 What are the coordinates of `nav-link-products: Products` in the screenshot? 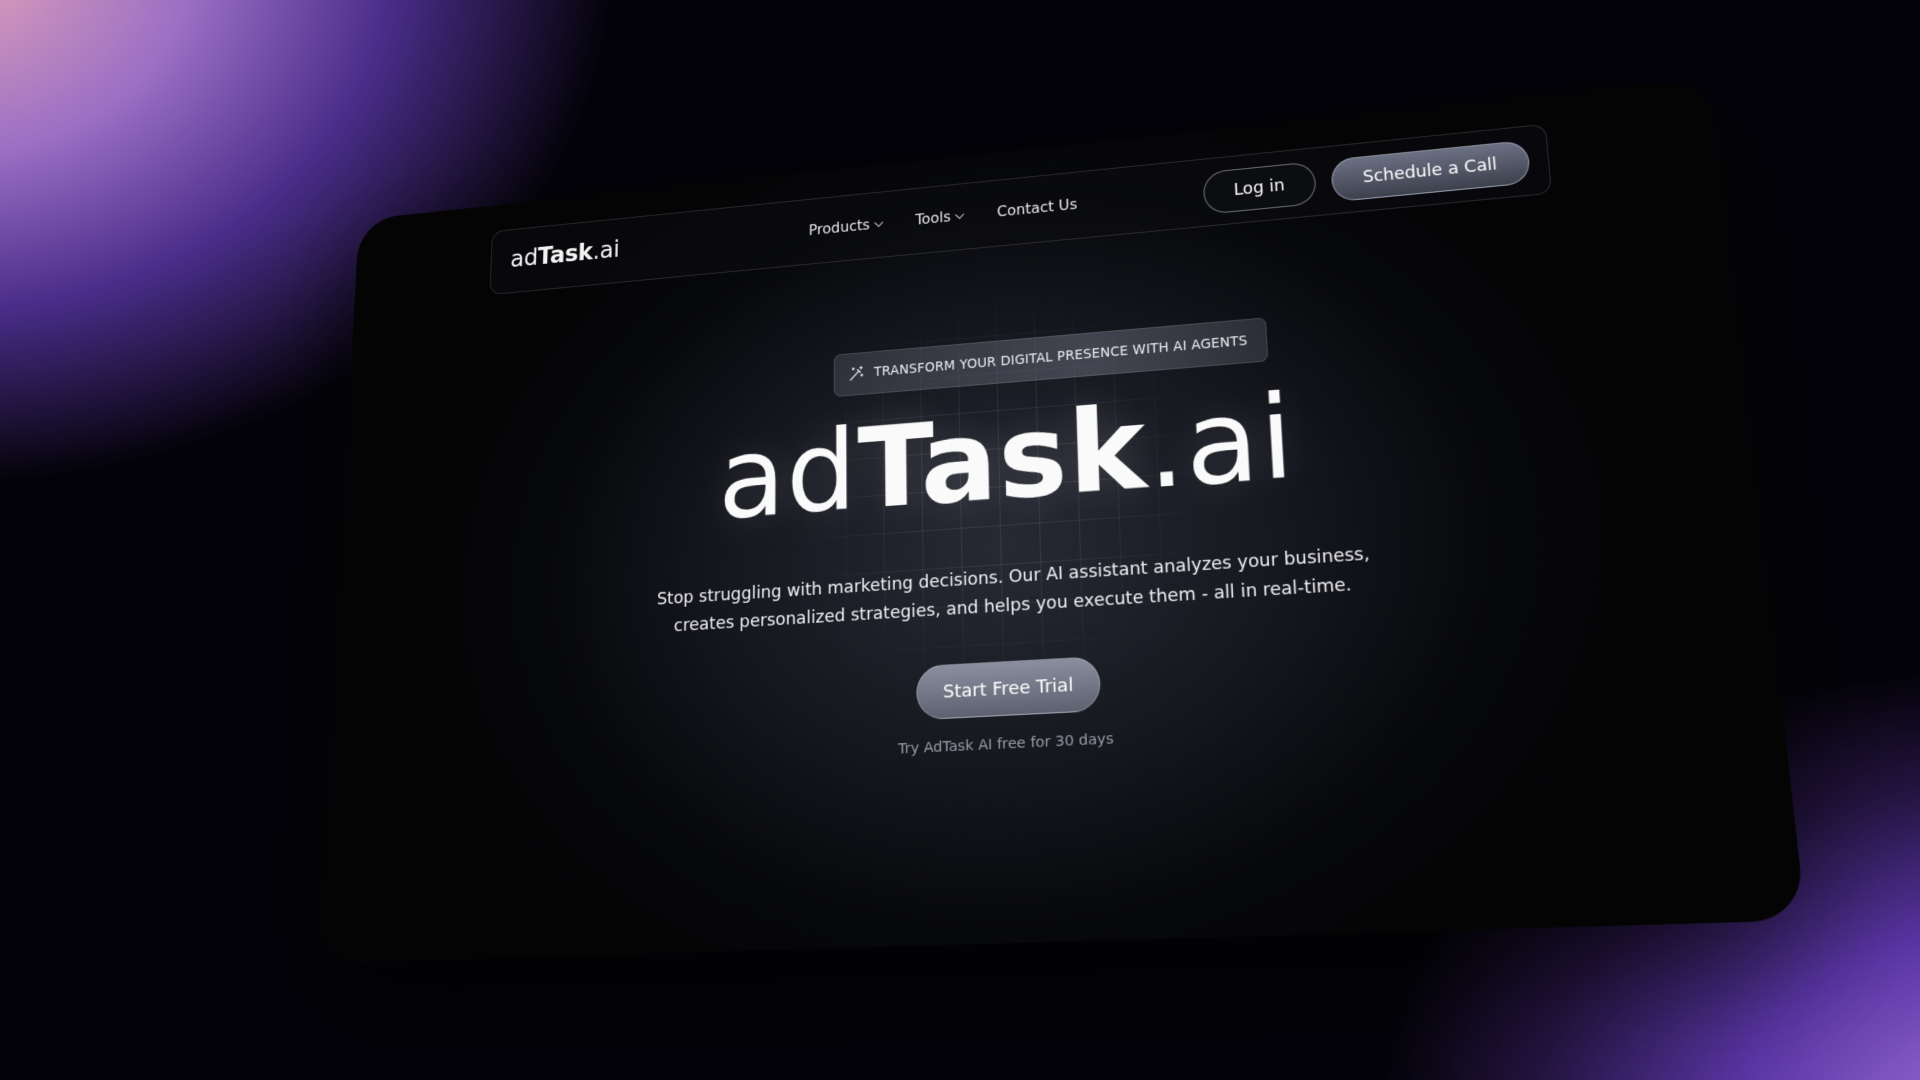 It's located at (846, 227).